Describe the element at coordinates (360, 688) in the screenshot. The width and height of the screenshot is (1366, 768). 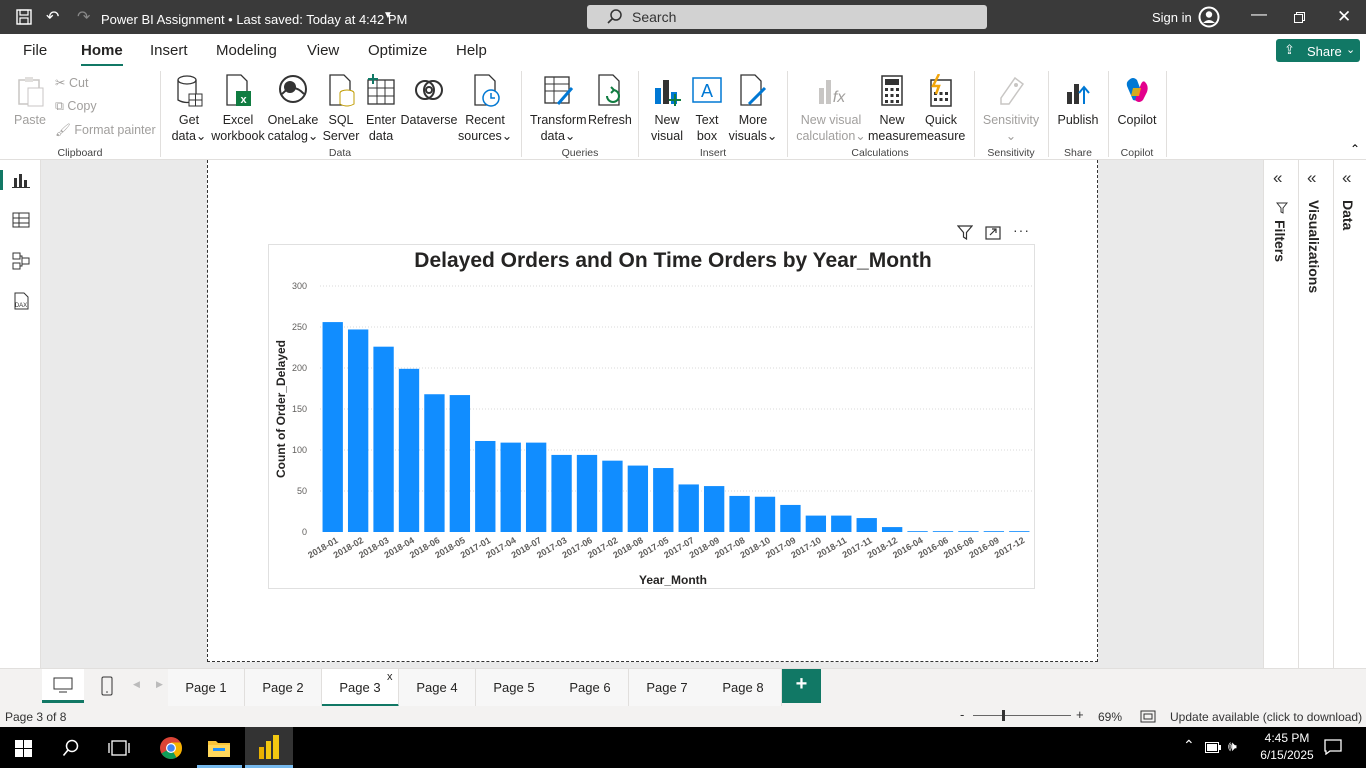
I see `page-tab-3: Page 3 x` at that location.